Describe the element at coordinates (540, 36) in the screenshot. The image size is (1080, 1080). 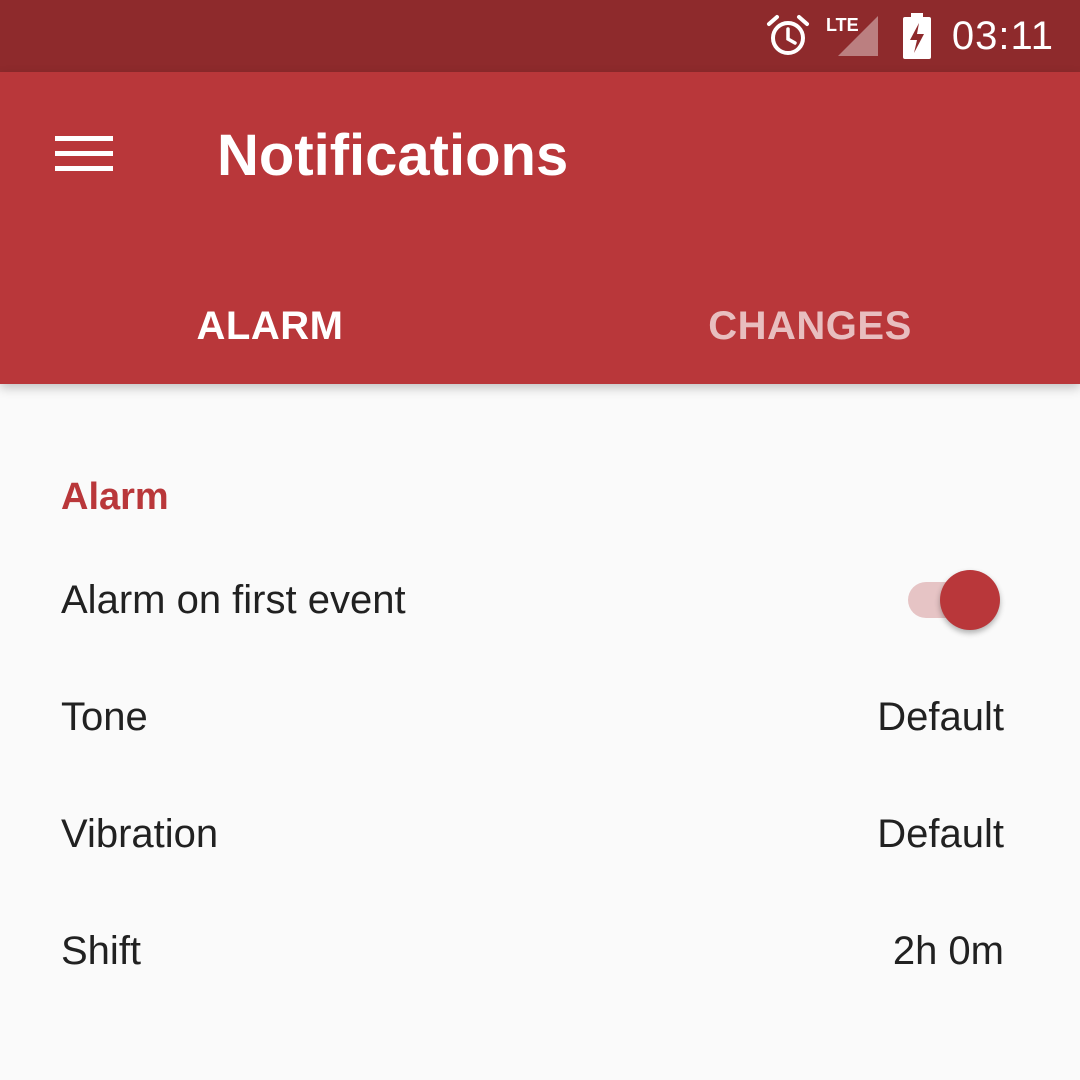
I see `status-bar: LTE 03:11` at that location.